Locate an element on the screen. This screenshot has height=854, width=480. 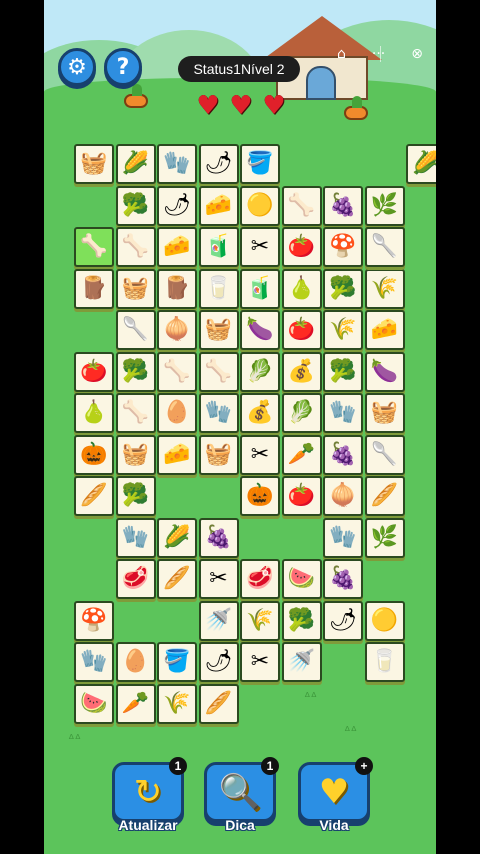
home-icon: ⌂ is located at coordinates (341, 54).